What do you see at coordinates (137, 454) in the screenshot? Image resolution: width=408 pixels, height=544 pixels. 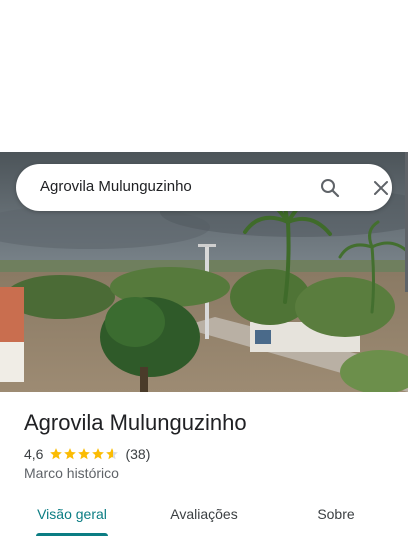 I see `review-count: (38)` at bounding box center [137, 454].